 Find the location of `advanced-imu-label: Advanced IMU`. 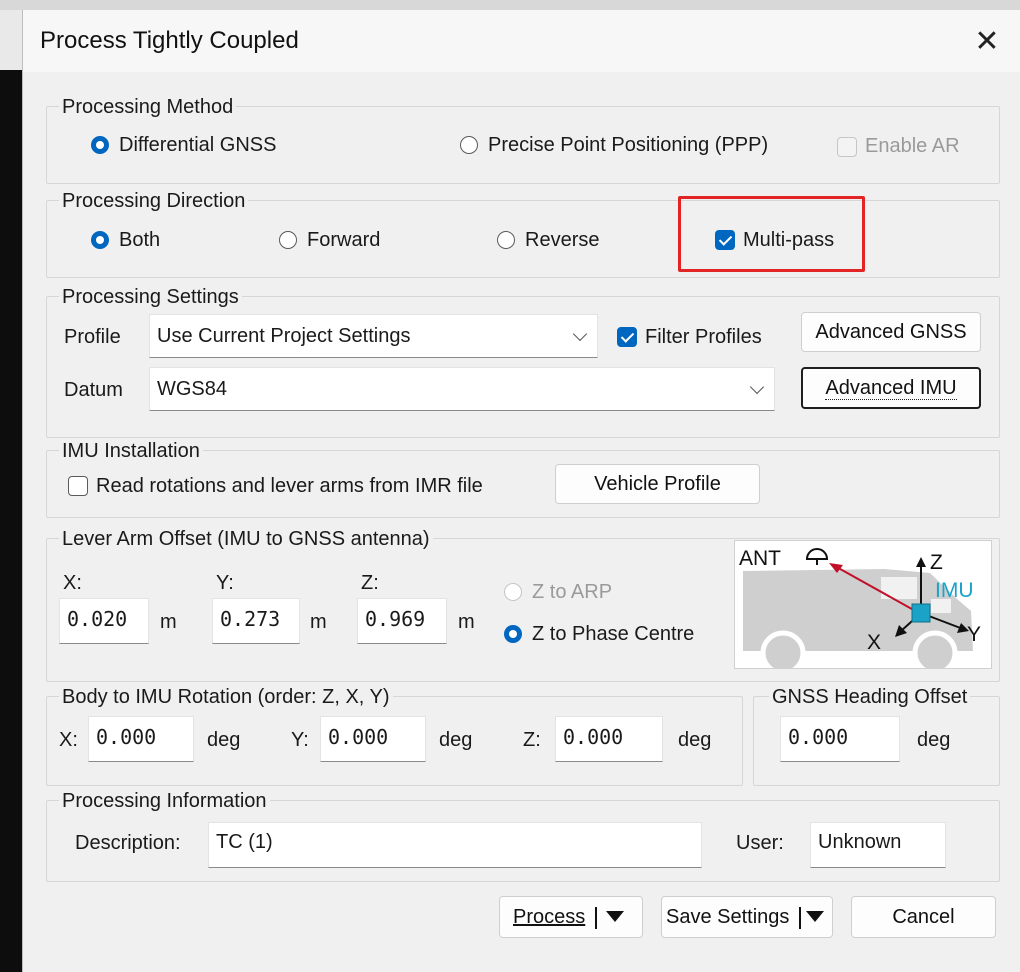

advanced-imu-label: Advanced IMU is located at coordinates (891, 388).